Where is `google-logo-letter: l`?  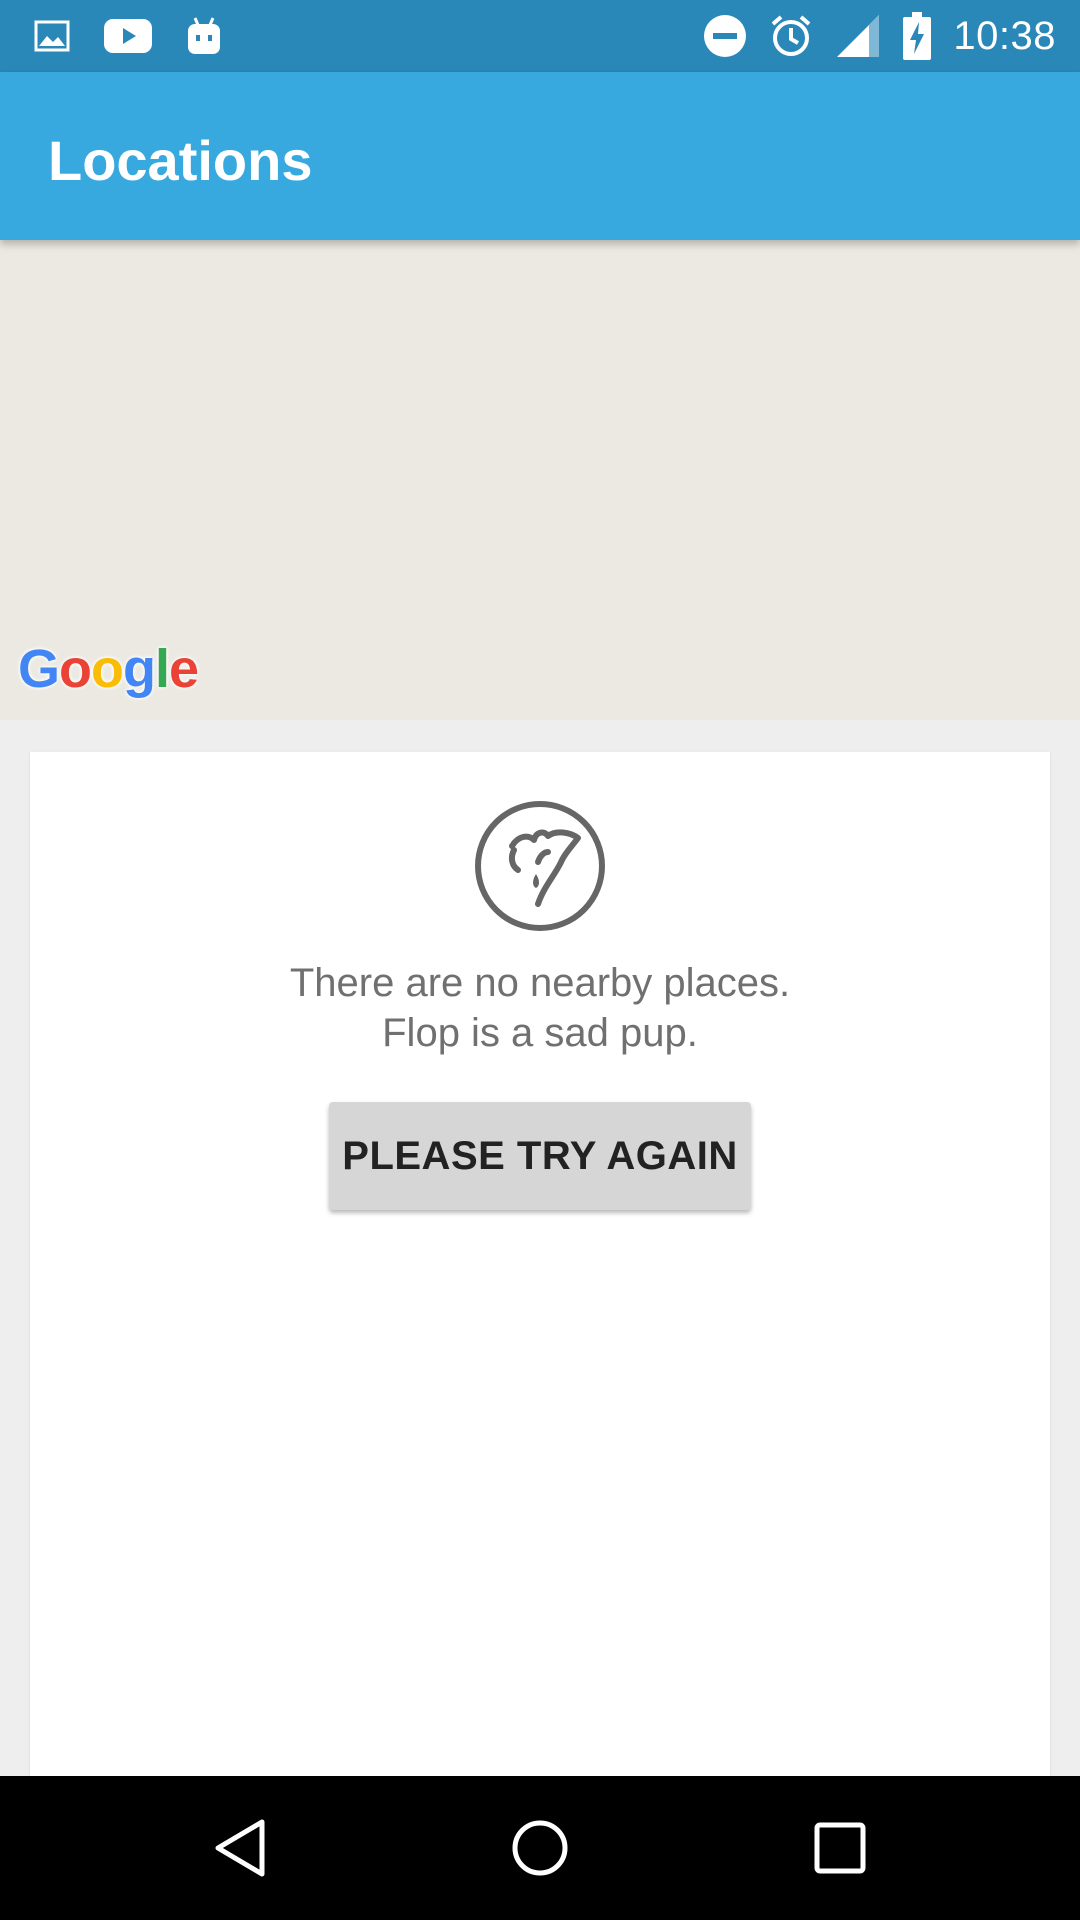
google-logo-letter: l is located at coordinates (162, 669).